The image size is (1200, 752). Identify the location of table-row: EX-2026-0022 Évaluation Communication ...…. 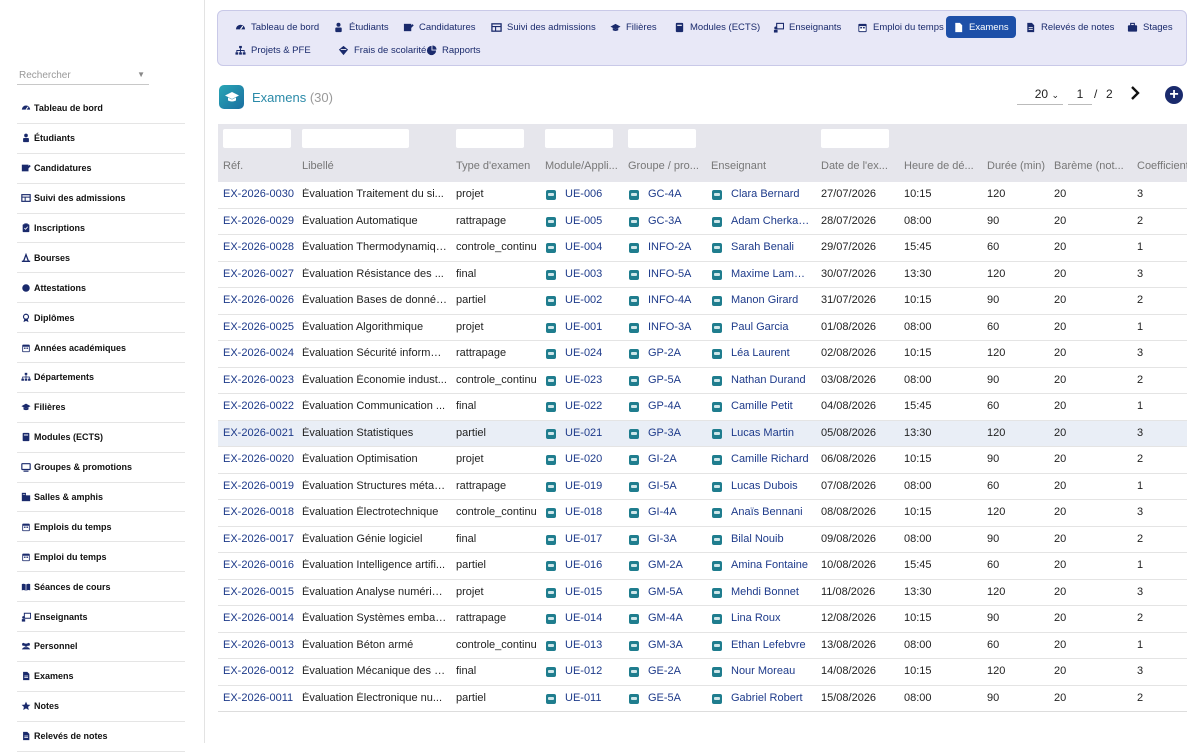
(702, 407).